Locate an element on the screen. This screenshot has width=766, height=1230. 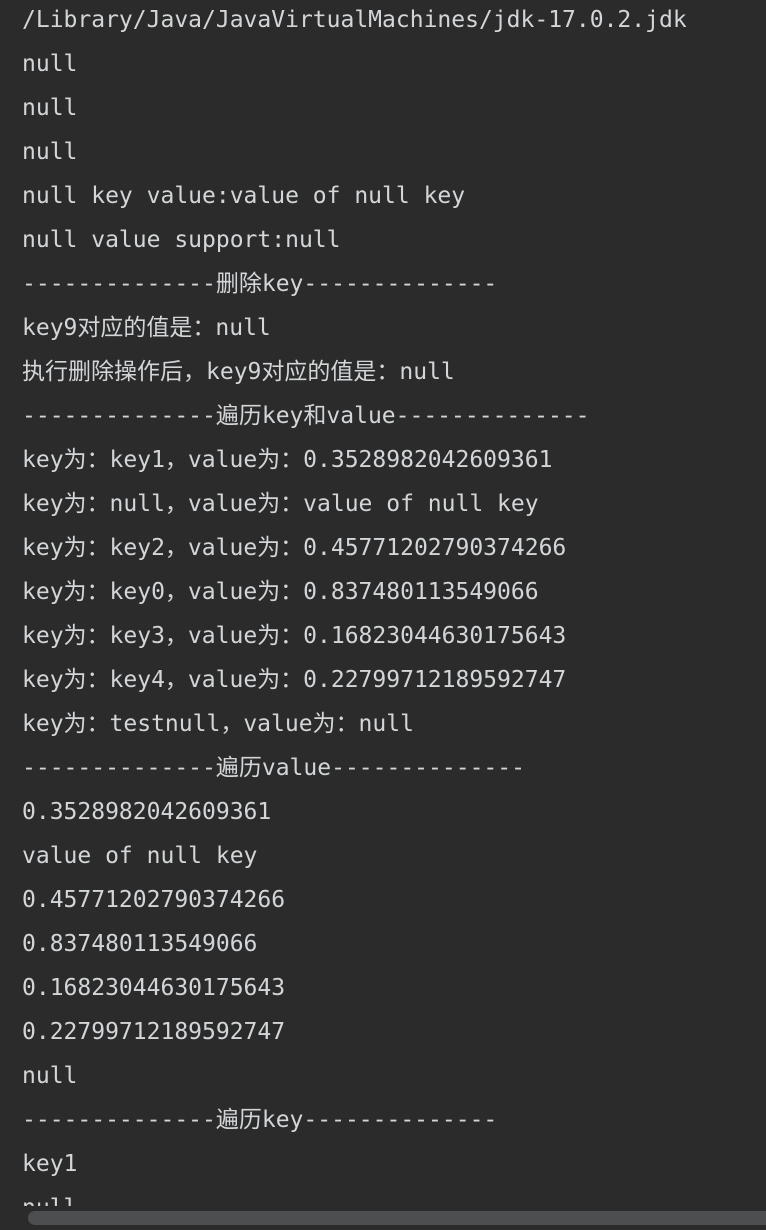
console-line: 0.16823044630175643 is located at coordinates (154, 988).